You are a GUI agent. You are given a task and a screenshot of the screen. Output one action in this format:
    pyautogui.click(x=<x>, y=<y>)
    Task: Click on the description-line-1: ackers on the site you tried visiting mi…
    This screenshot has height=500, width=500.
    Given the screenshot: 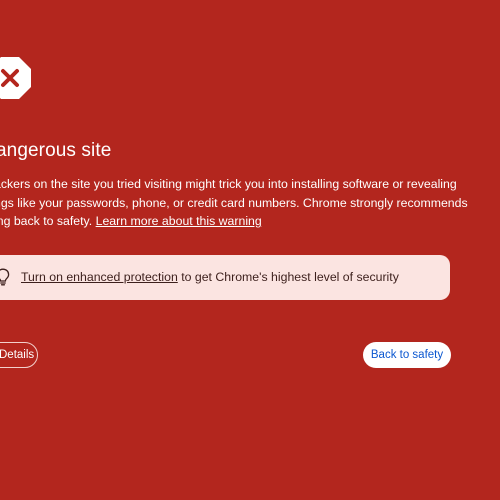 What is the action you would take?
    pyautogui.click(x=228, y=184)
    